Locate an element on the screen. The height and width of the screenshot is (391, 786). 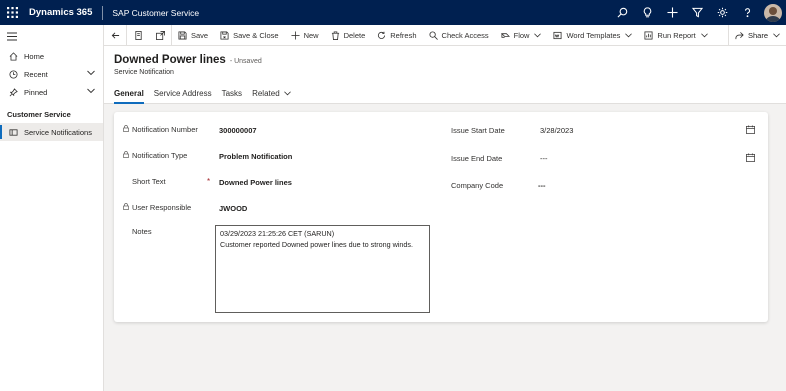
flow-label: Flow is located at coordinates (521, 35).